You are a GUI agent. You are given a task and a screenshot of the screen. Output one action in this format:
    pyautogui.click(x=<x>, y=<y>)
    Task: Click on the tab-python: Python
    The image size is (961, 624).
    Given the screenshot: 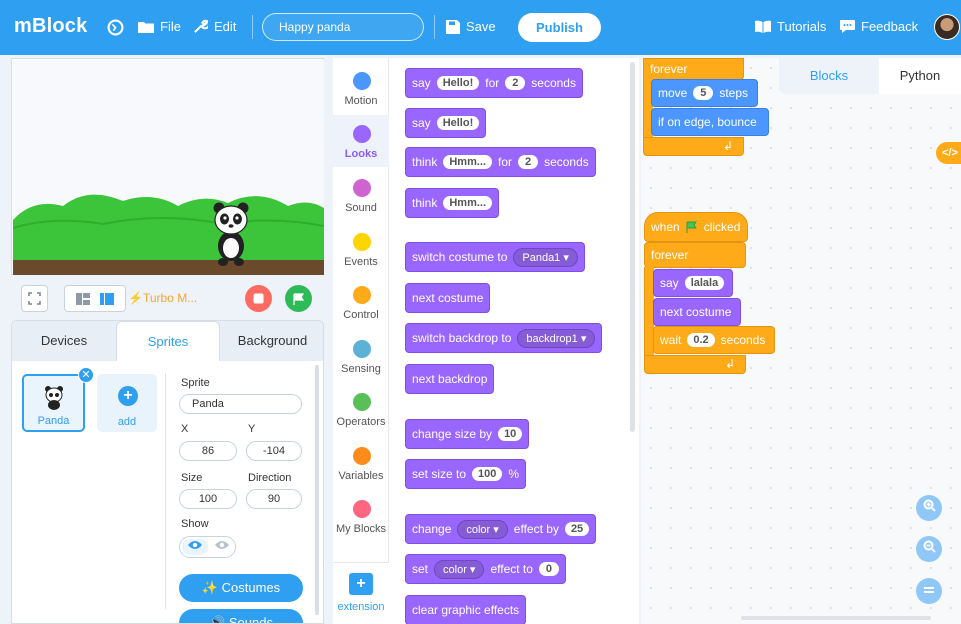 What is the action you would take?
    pyautogui.click(x=920, y=76)
    